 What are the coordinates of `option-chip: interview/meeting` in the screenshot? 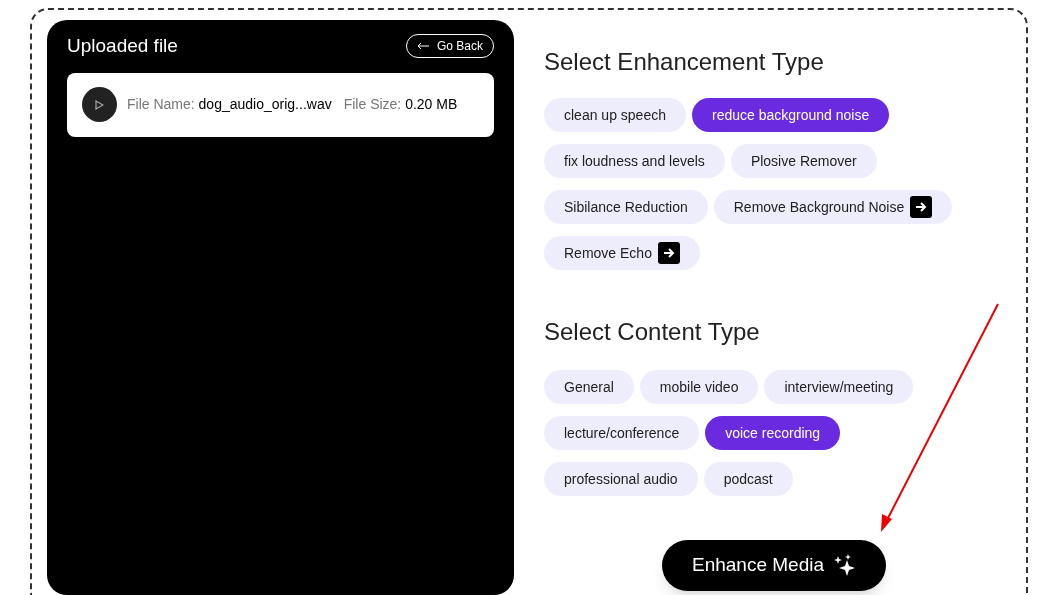 It's located at (839, 387).